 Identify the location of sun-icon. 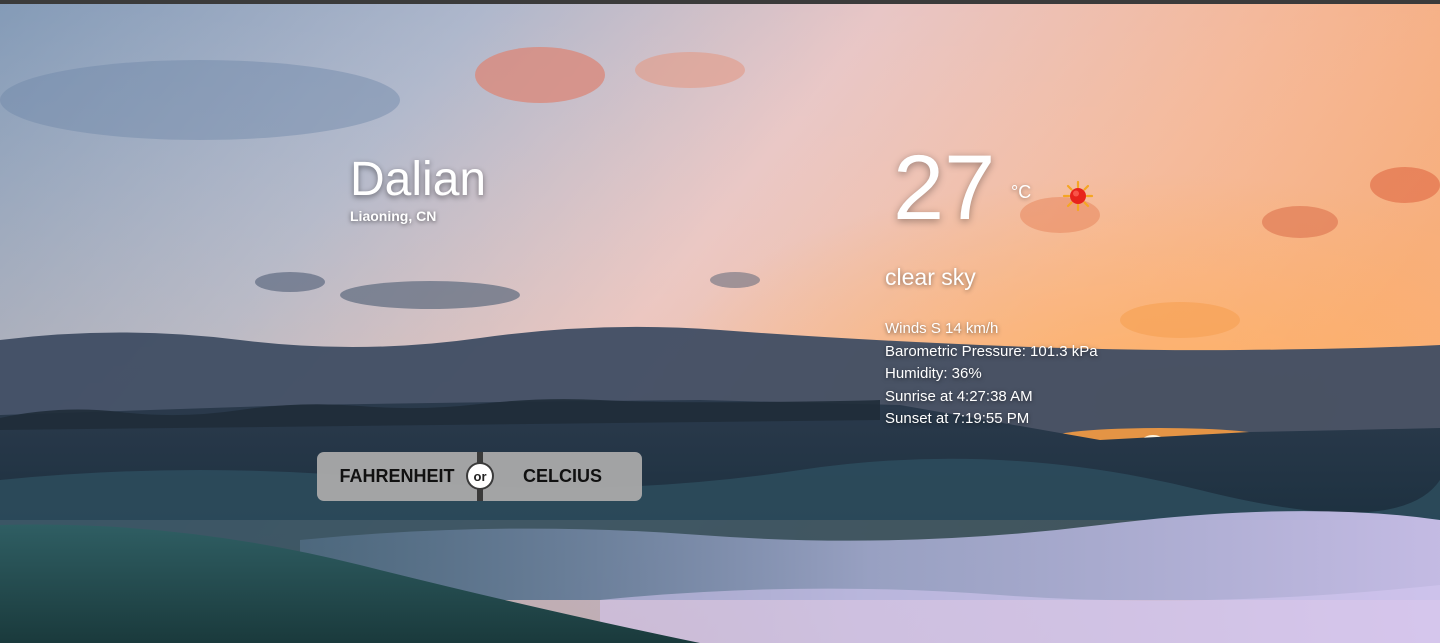
(1078, 196).